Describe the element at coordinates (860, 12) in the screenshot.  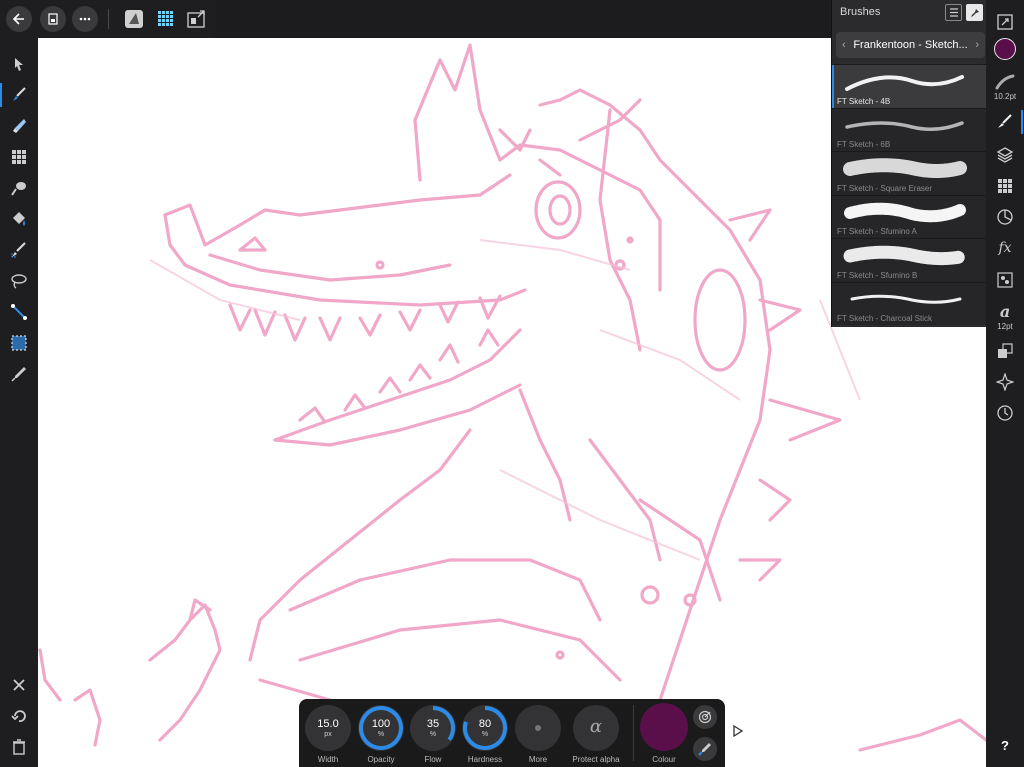
I see `panel-title: Brushes` at that location.